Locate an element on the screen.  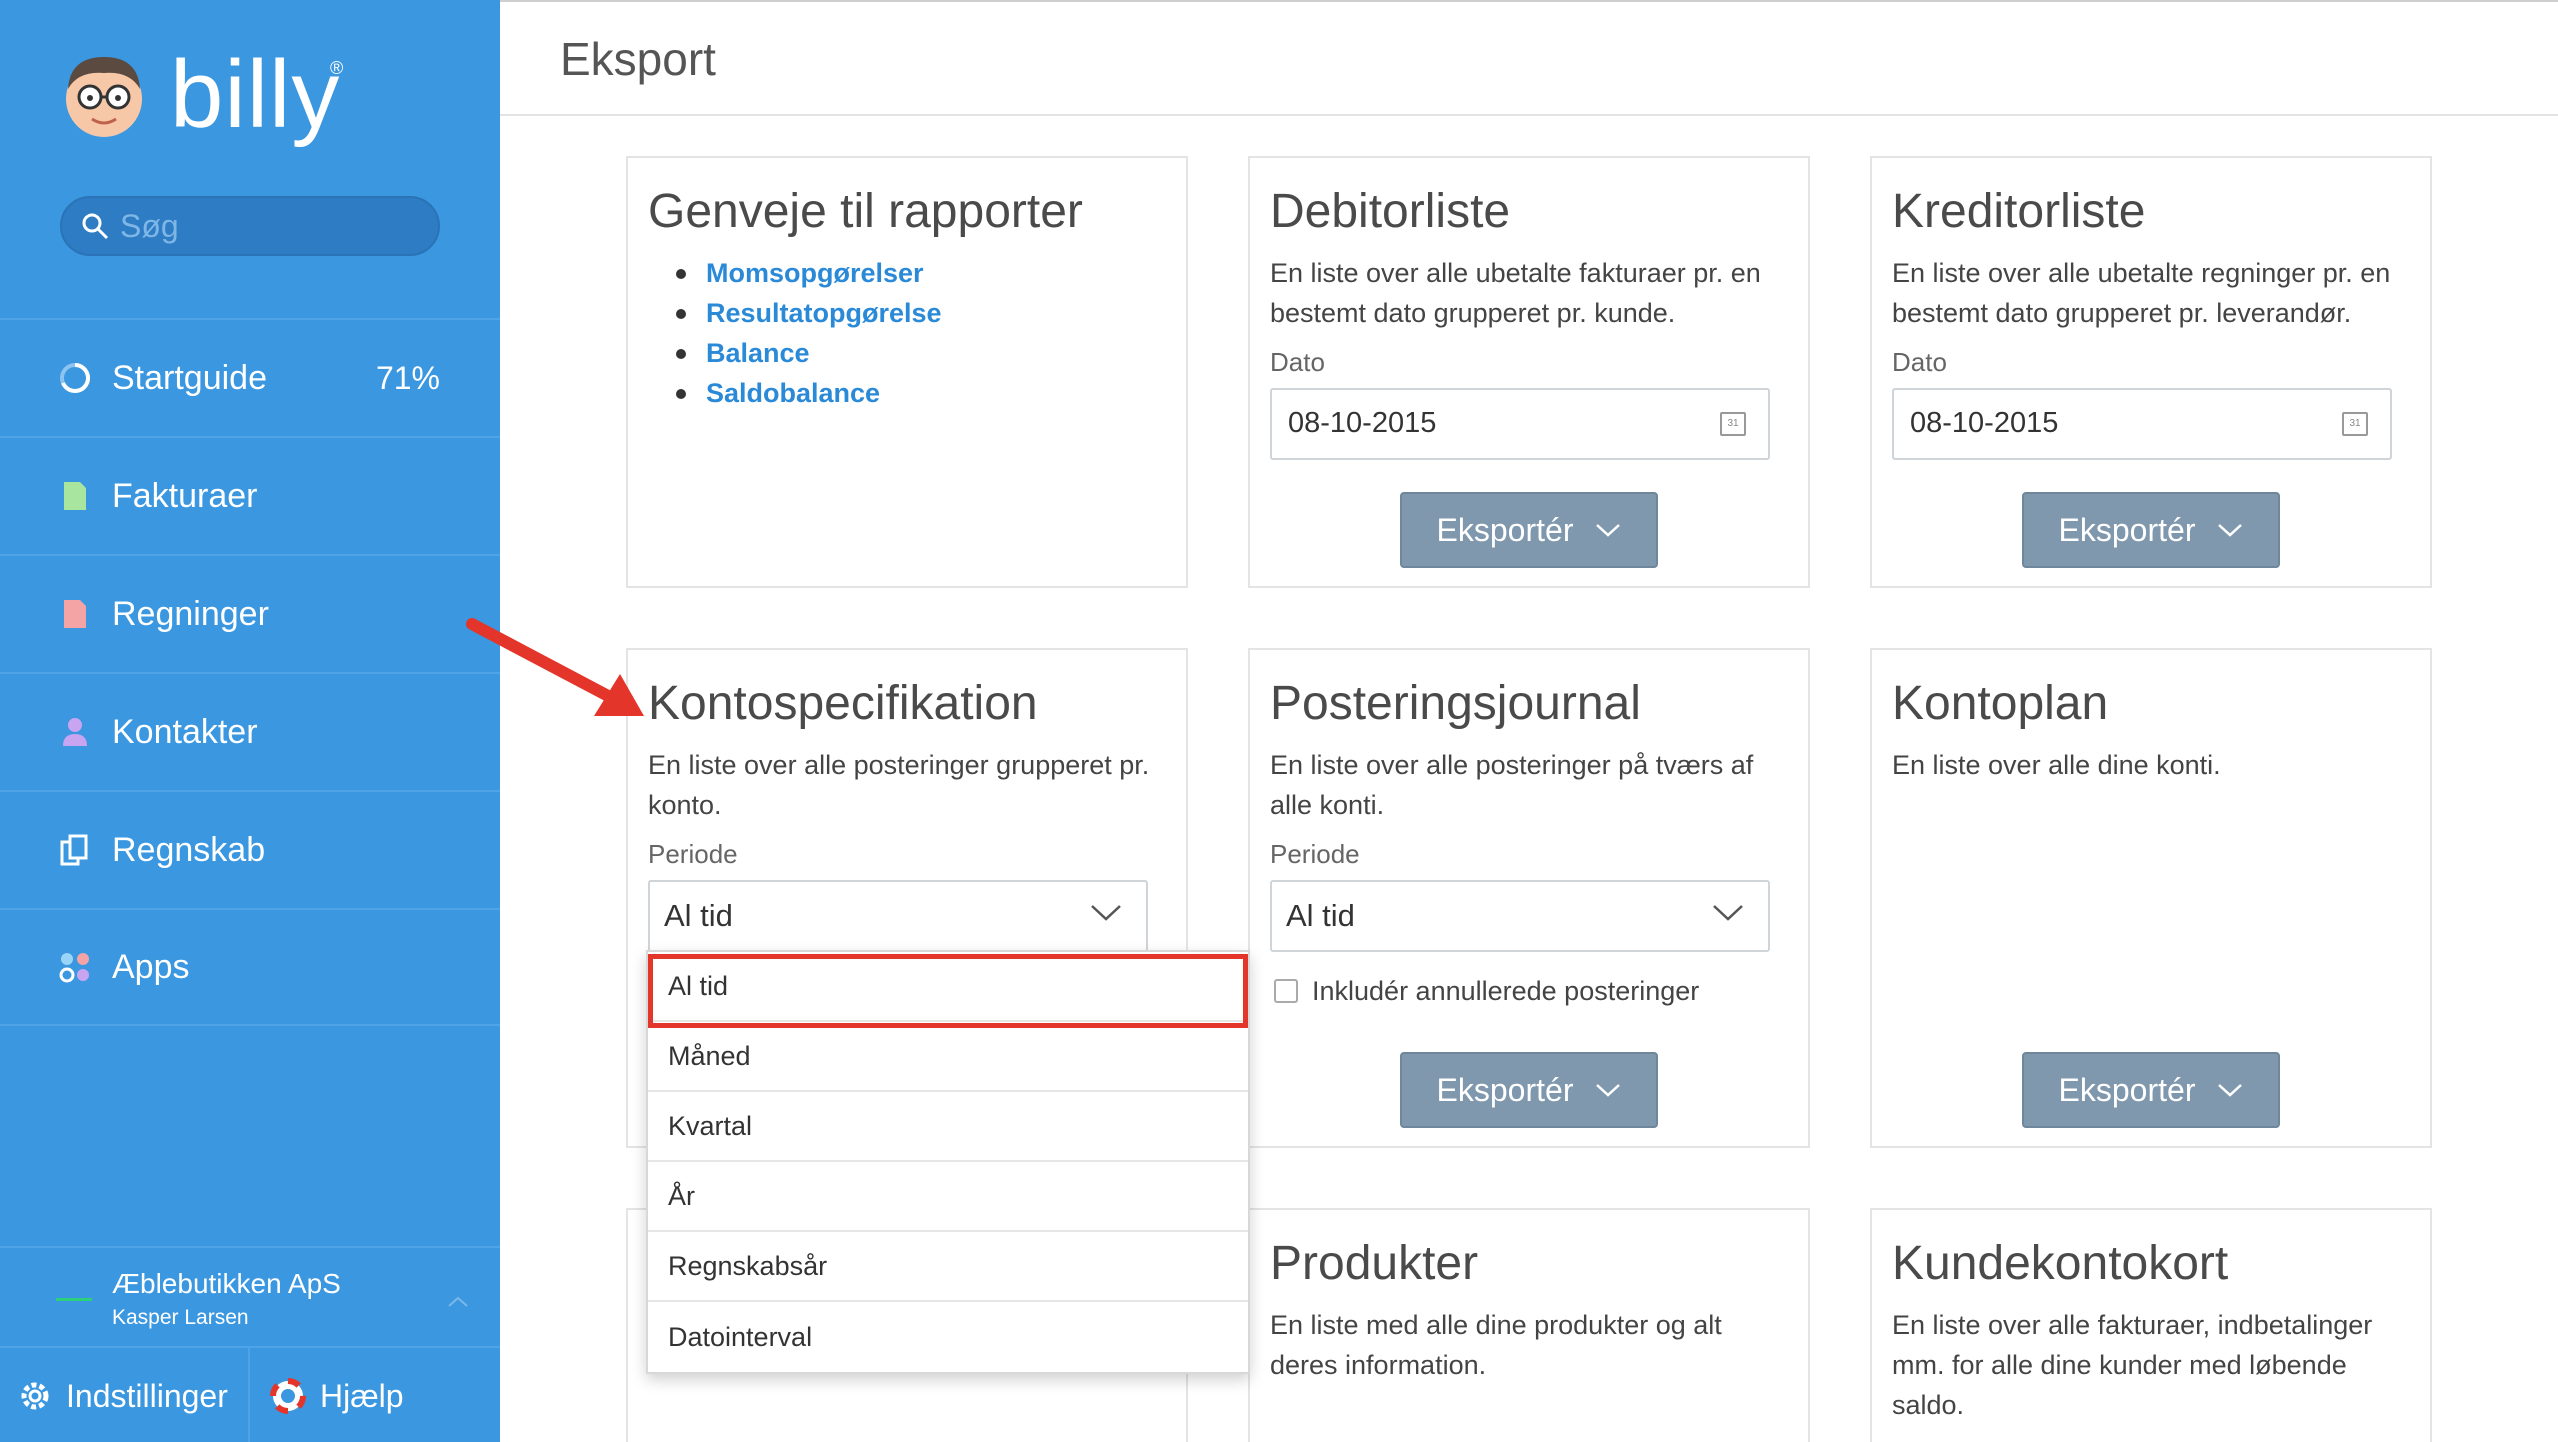
company-user: Kasper Larsen is located at coordinates (180, 1317).